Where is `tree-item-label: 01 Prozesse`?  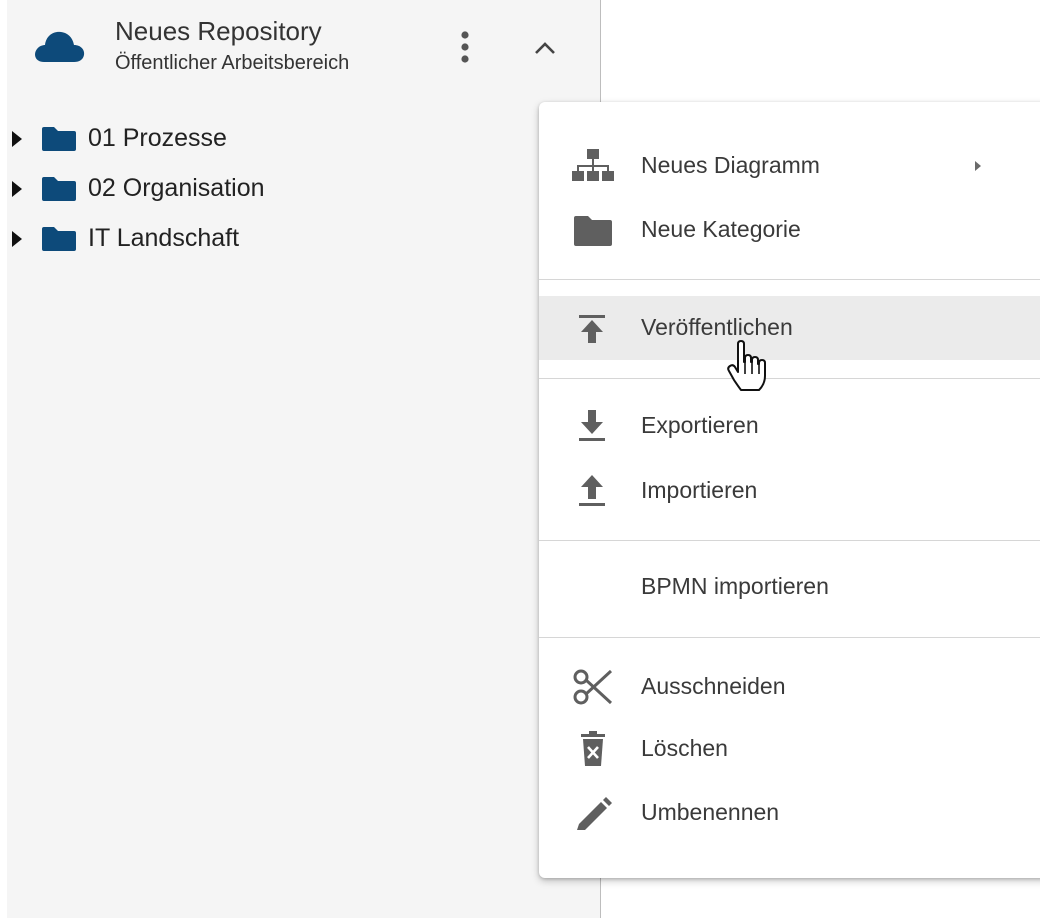 tree-item-label: 01 Prozesse is located at coordinates (157, 138).